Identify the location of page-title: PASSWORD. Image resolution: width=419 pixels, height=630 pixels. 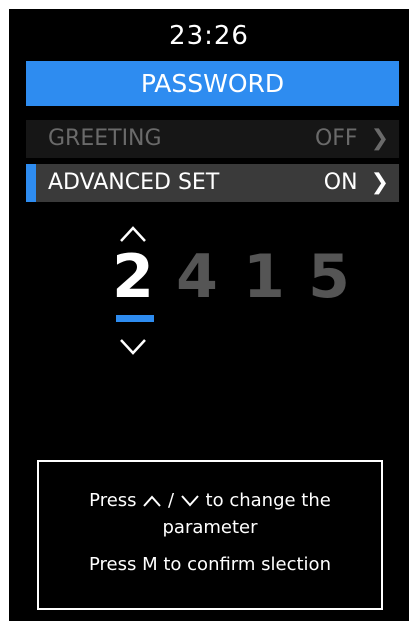
(212, 83).